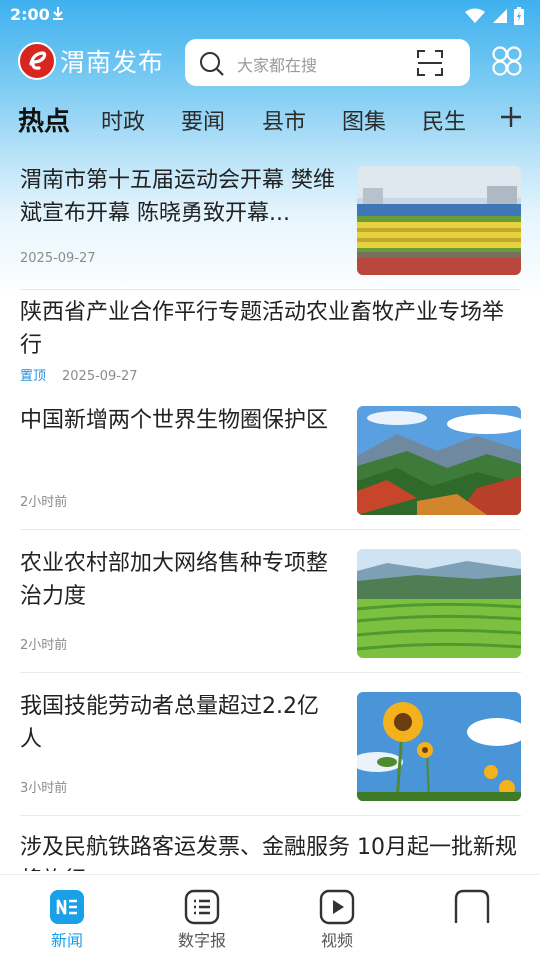 This screenshot has width=540, height=960. I want to click on status-time: 2:00, so click(30, 14).